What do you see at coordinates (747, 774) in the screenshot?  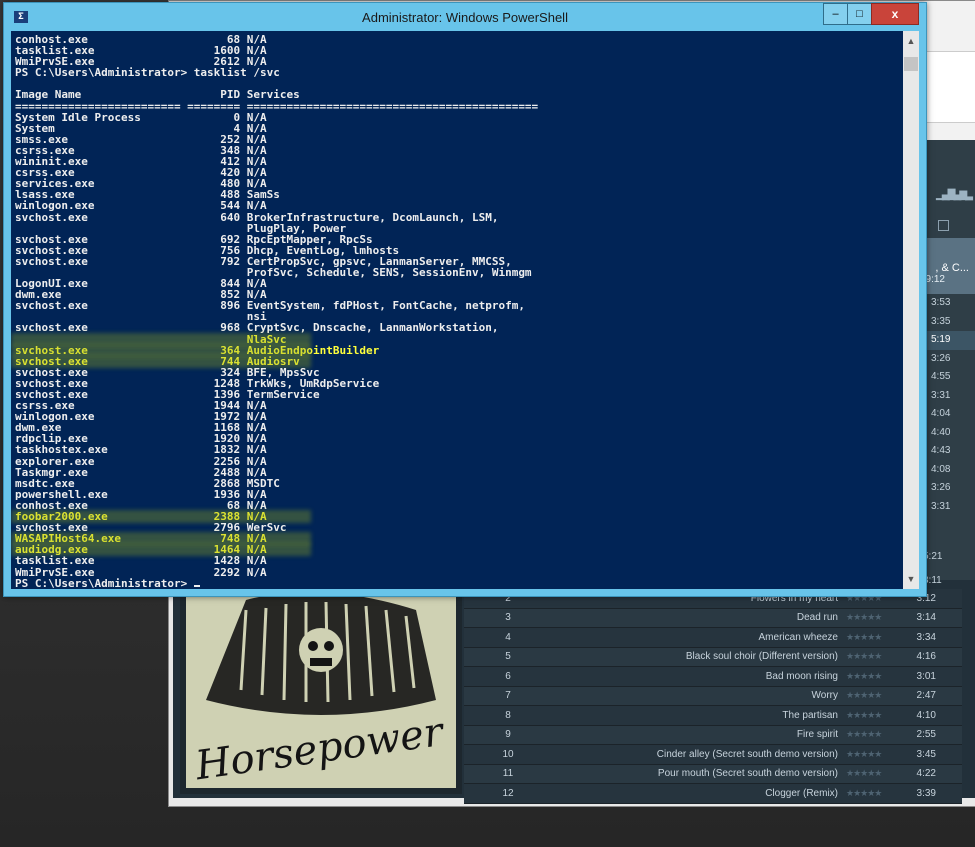 I see `track-title: Pour mouth (Secret south demo version)` at bounding box center [747, 774].